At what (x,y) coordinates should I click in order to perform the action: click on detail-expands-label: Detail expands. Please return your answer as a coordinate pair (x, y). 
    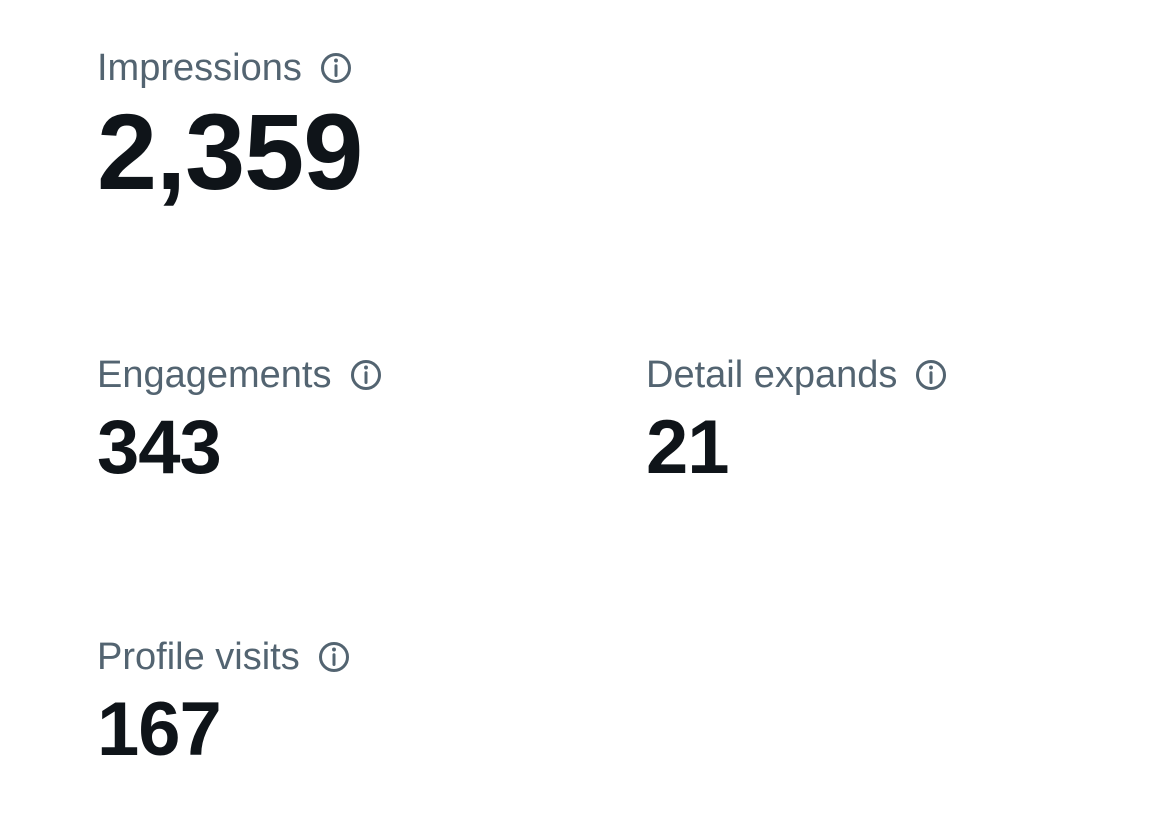
    Looking at the image, I should click on (772, 375).